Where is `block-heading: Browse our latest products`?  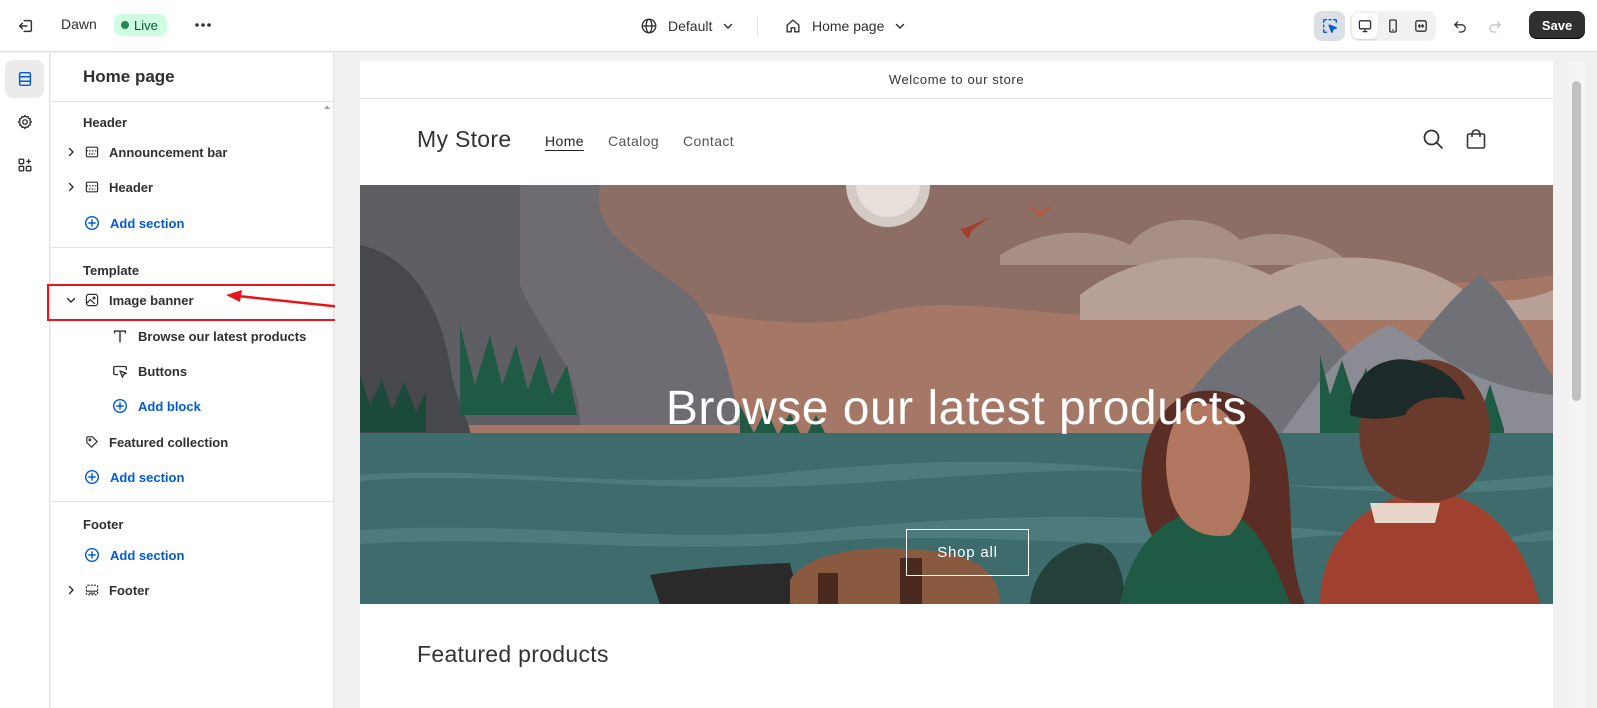 block-heading: Browse our latest products is located at coordinates (208, 336).